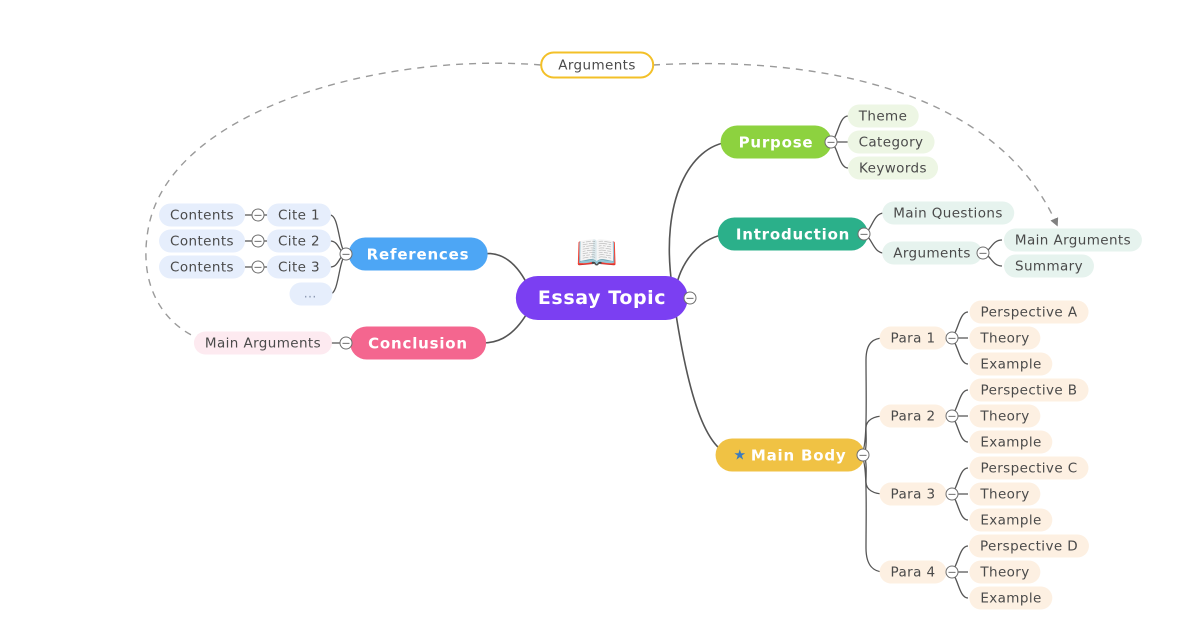  I want to click on leaf-cite-2: Cite 2, so click(299, 241).